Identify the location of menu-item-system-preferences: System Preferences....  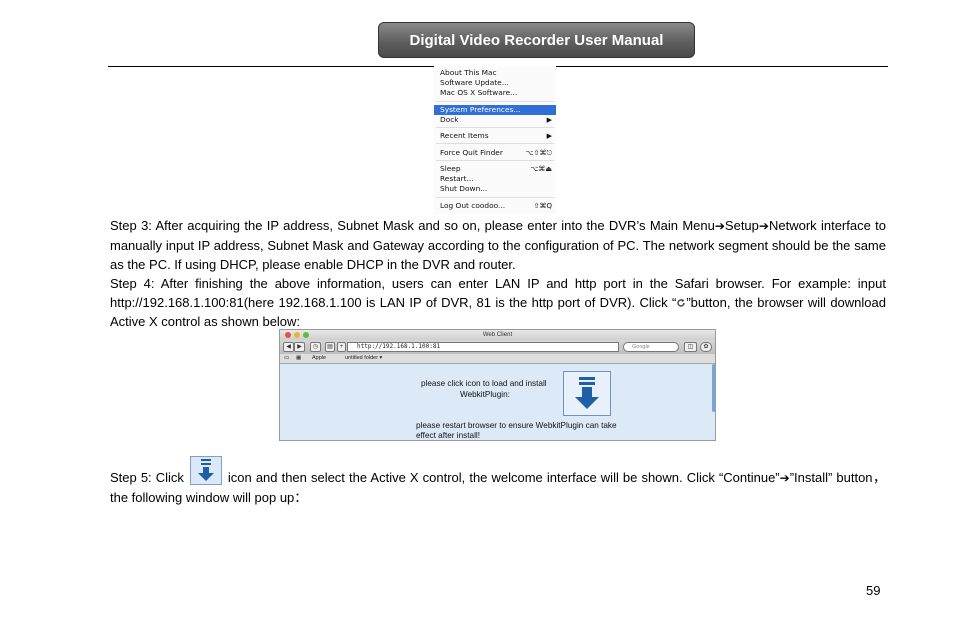
(495, 110).